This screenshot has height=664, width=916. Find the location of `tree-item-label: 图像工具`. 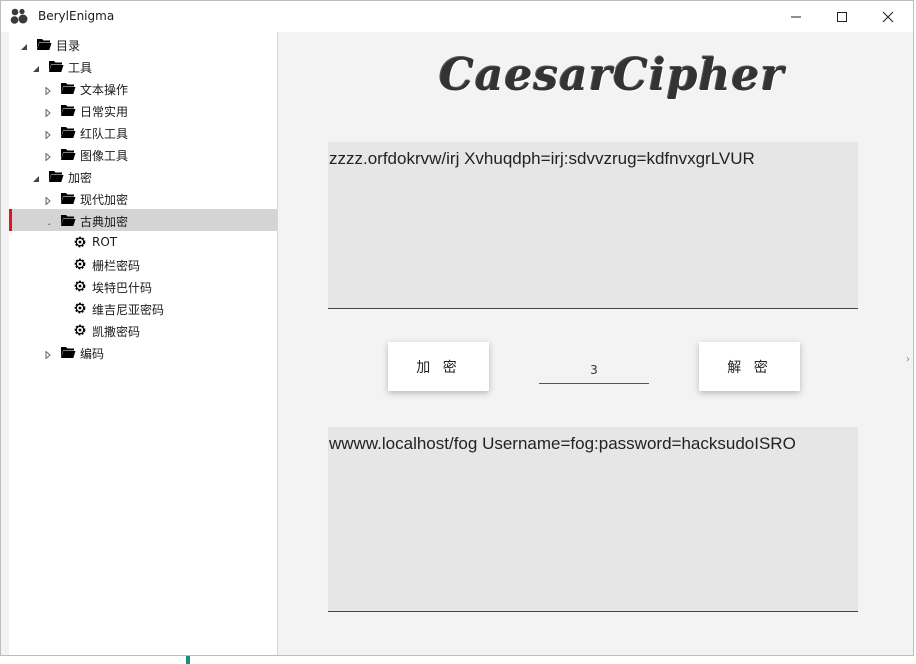

tree-item-label: 图像工具 is located at coordinates (104, 156).